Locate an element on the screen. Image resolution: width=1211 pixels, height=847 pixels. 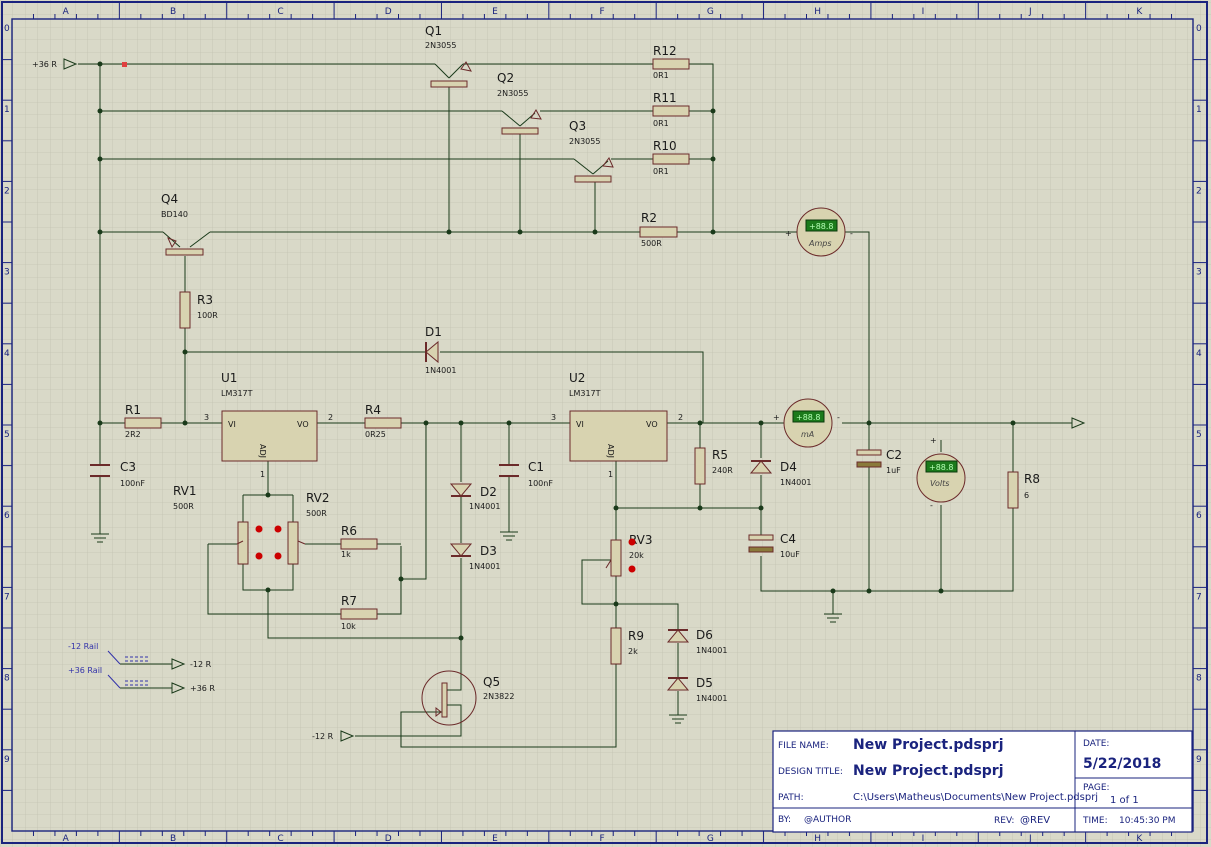
svg-text: New Project.pdsprj is located at coordinates (928, 771).